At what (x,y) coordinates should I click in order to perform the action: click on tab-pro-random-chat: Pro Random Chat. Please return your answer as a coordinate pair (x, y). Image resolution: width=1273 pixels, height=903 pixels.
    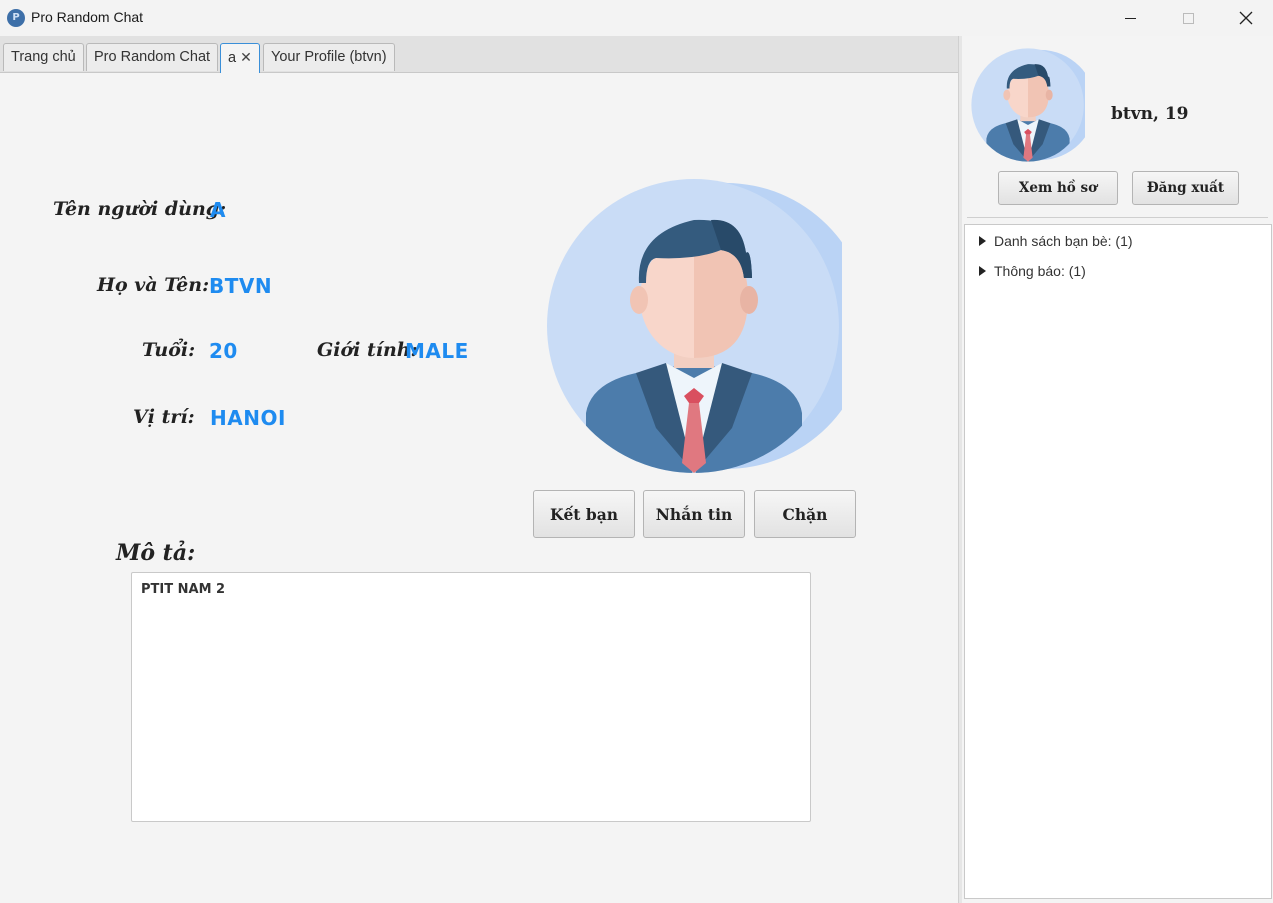
    Looking at the image, I should click on (152, 57).